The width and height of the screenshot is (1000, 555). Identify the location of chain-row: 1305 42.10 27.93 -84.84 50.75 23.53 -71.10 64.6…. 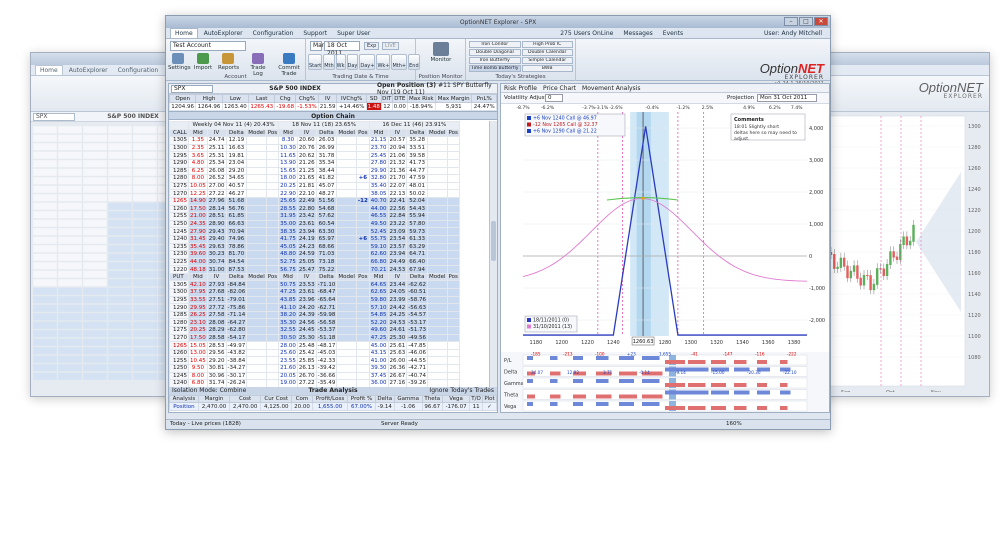
(314, 285).